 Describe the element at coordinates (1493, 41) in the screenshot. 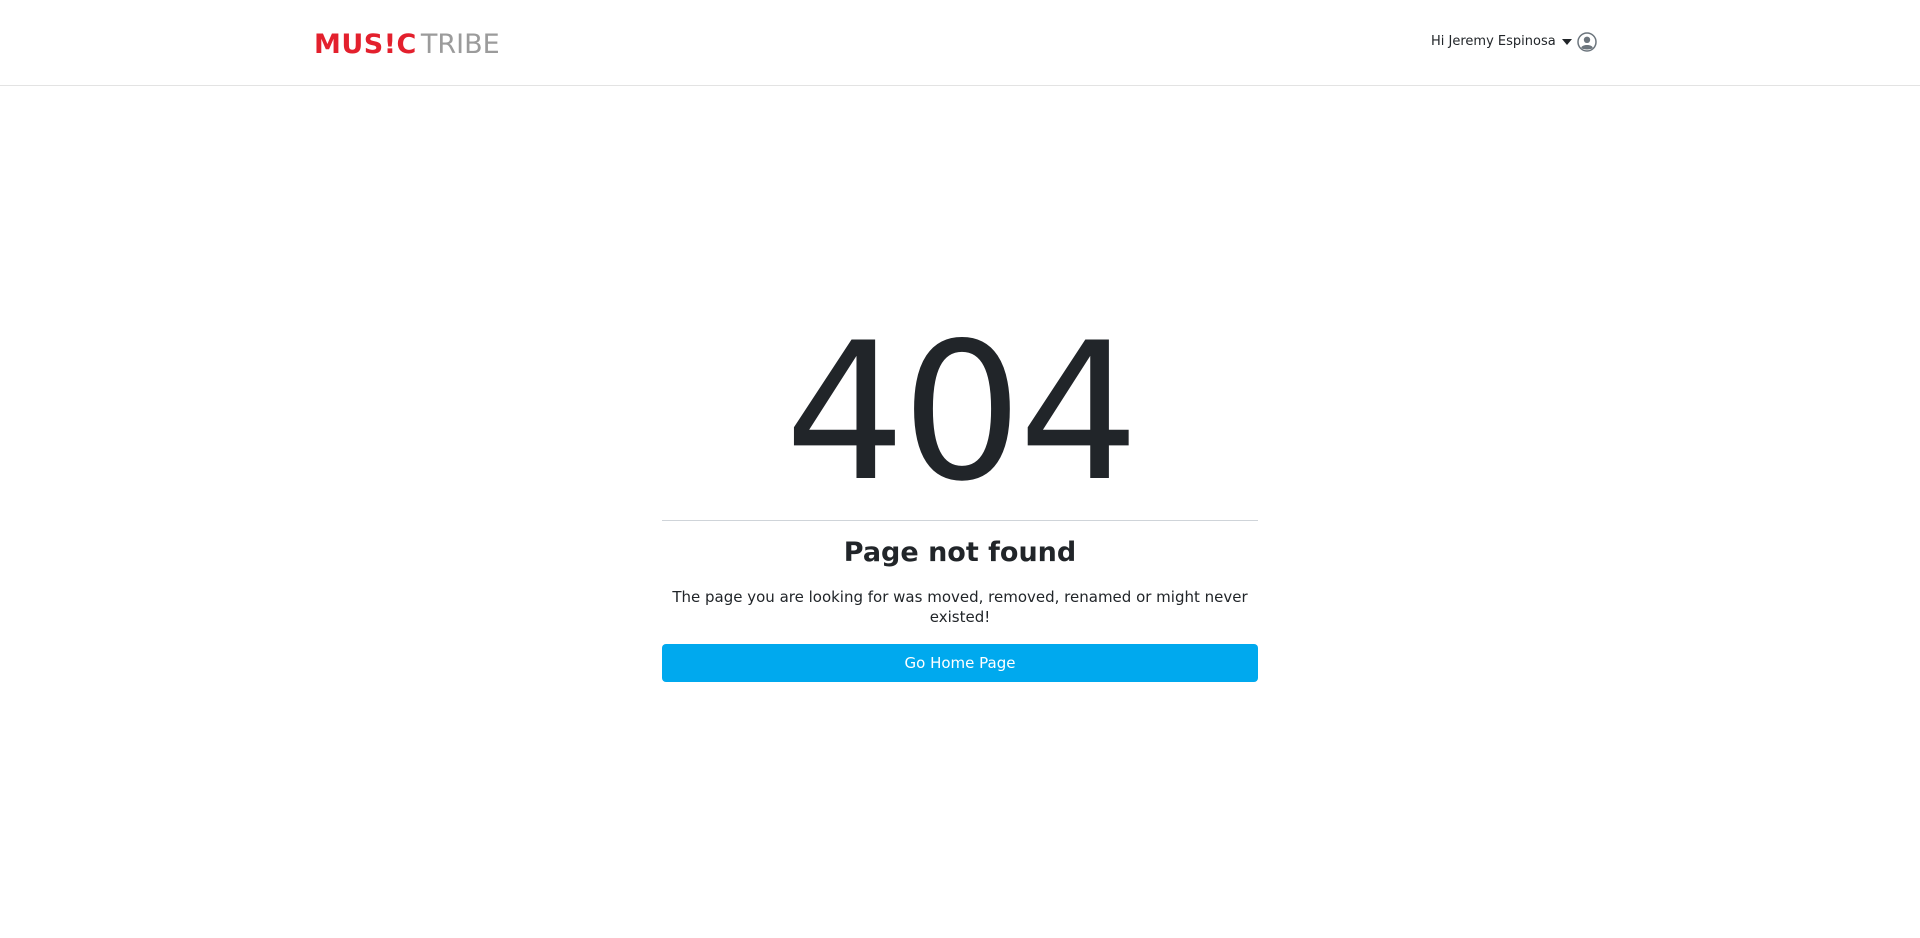

I see `user-greeting: Hi Jeremy Espinosa` at that location.